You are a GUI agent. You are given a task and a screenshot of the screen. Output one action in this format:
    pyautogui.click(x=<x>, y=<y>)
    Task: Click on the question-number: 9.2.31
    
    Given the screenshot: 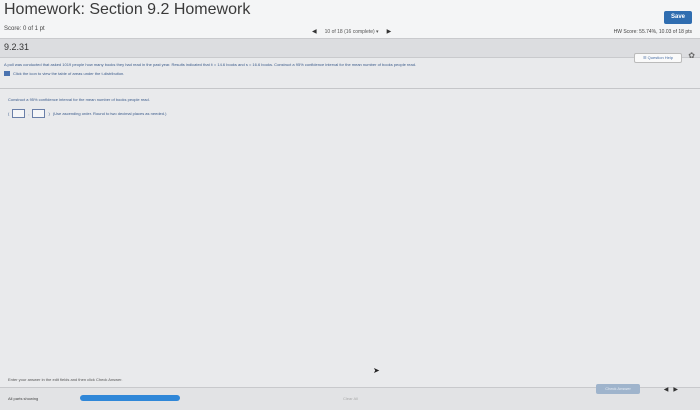 What is the action you would take?
    pyautogui.click(x=17, y=47)
    